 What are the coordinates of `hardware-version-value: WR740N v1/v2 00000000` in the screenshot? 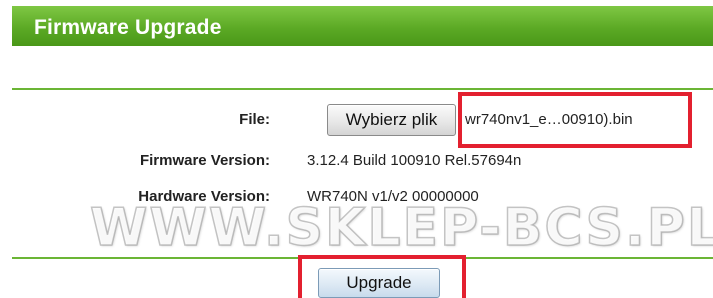 It's located at (393, 196).